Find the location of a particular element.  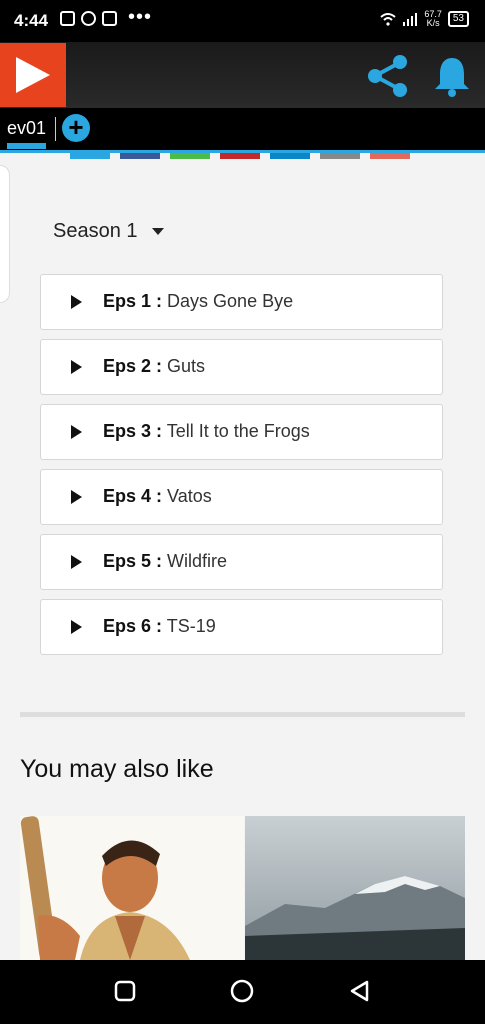

recent-apps-icon is located at coordinates (125, 991).